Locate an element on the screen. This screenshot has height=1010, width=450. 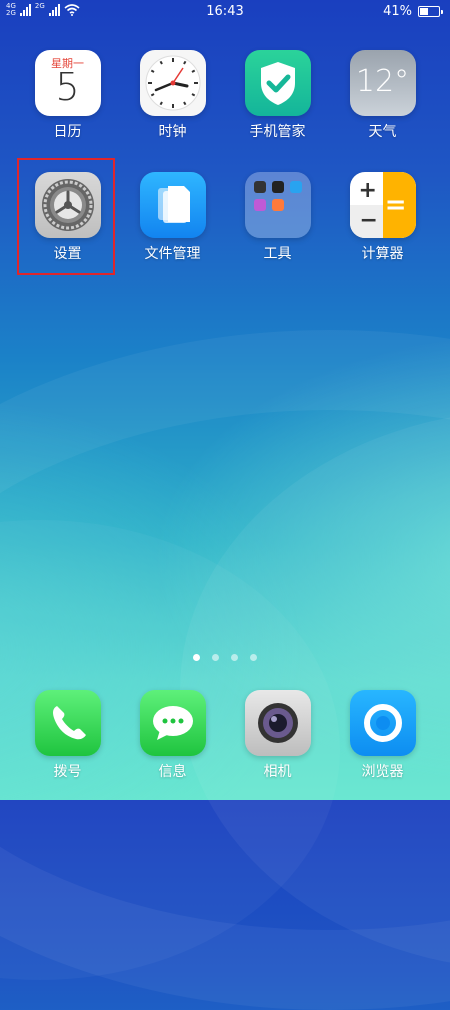
app-dialer: 拨号 is located at coordinates (67, 735).